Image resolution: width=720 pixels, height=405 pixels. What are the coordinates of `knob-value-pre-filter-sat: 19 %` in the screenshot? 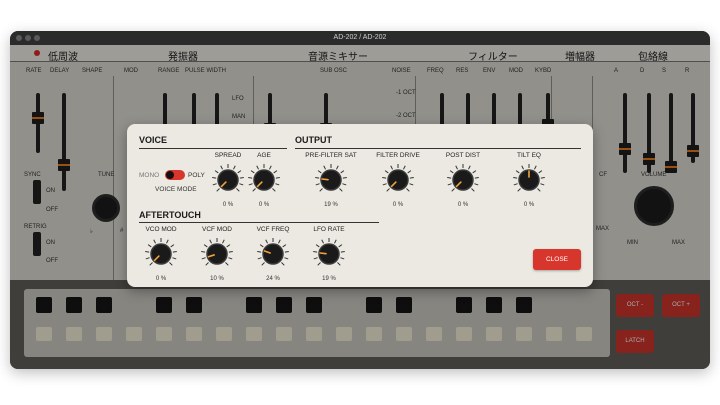 It's located at (331, 205).